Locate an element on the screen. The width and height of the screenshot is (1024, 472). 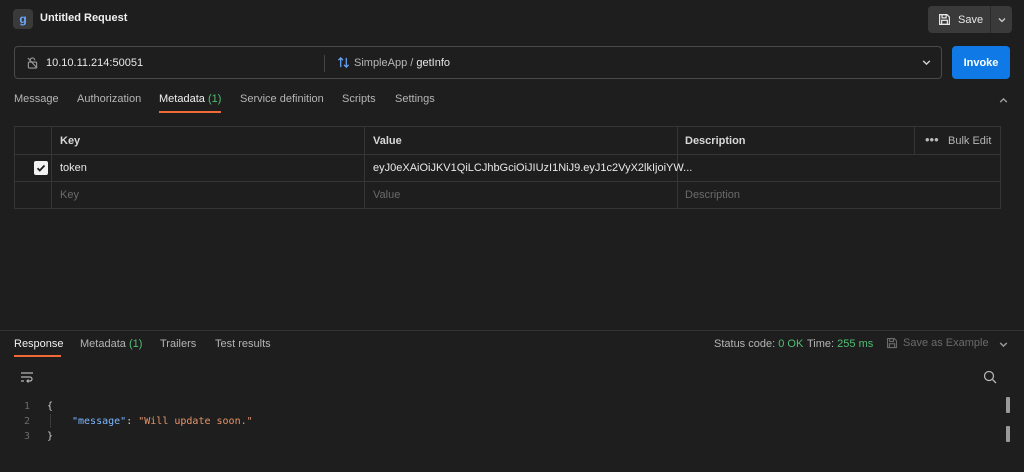
request-title: Untitled Request is located at coordinates (83, 18).